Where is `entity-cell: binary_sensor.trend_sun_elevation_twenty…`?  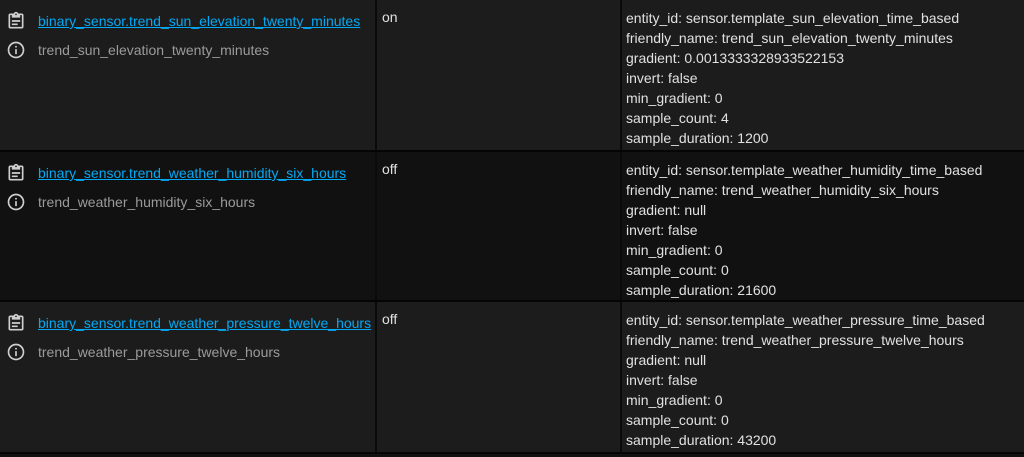
entity-cell: binary_sensor.trend_sun_elevation_twenty… is located at coordinates (187, 75).